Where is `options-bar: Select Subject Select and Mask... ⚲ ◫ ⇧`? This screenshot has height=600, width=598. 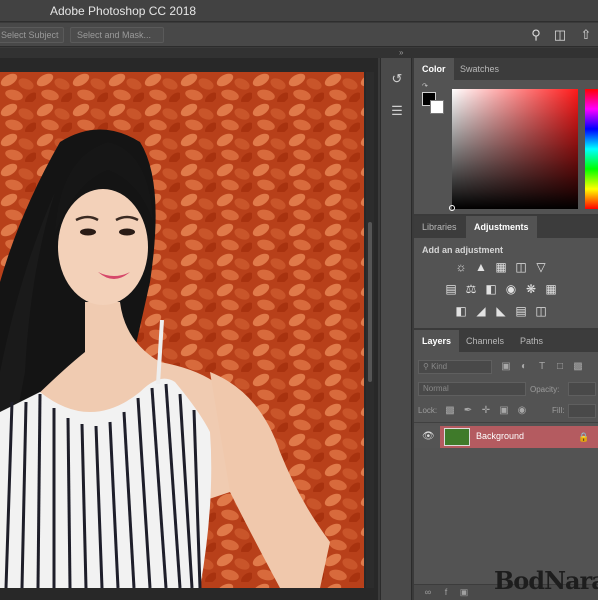
options-bar: Select Subject Select and Mask... ⚲ ◫ ⇧ is located at coordinates (299, 35).